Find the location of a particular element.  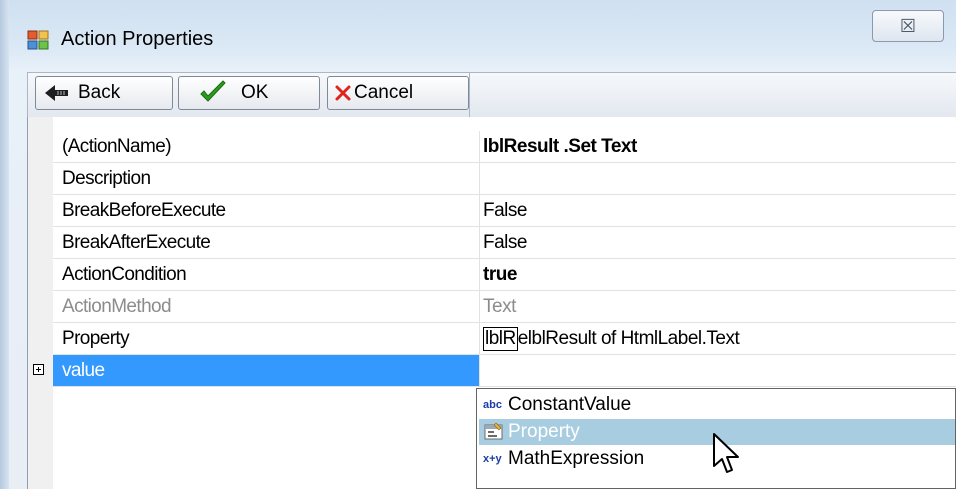

abc-text-icon: abc is located at coordinates (492, 405).